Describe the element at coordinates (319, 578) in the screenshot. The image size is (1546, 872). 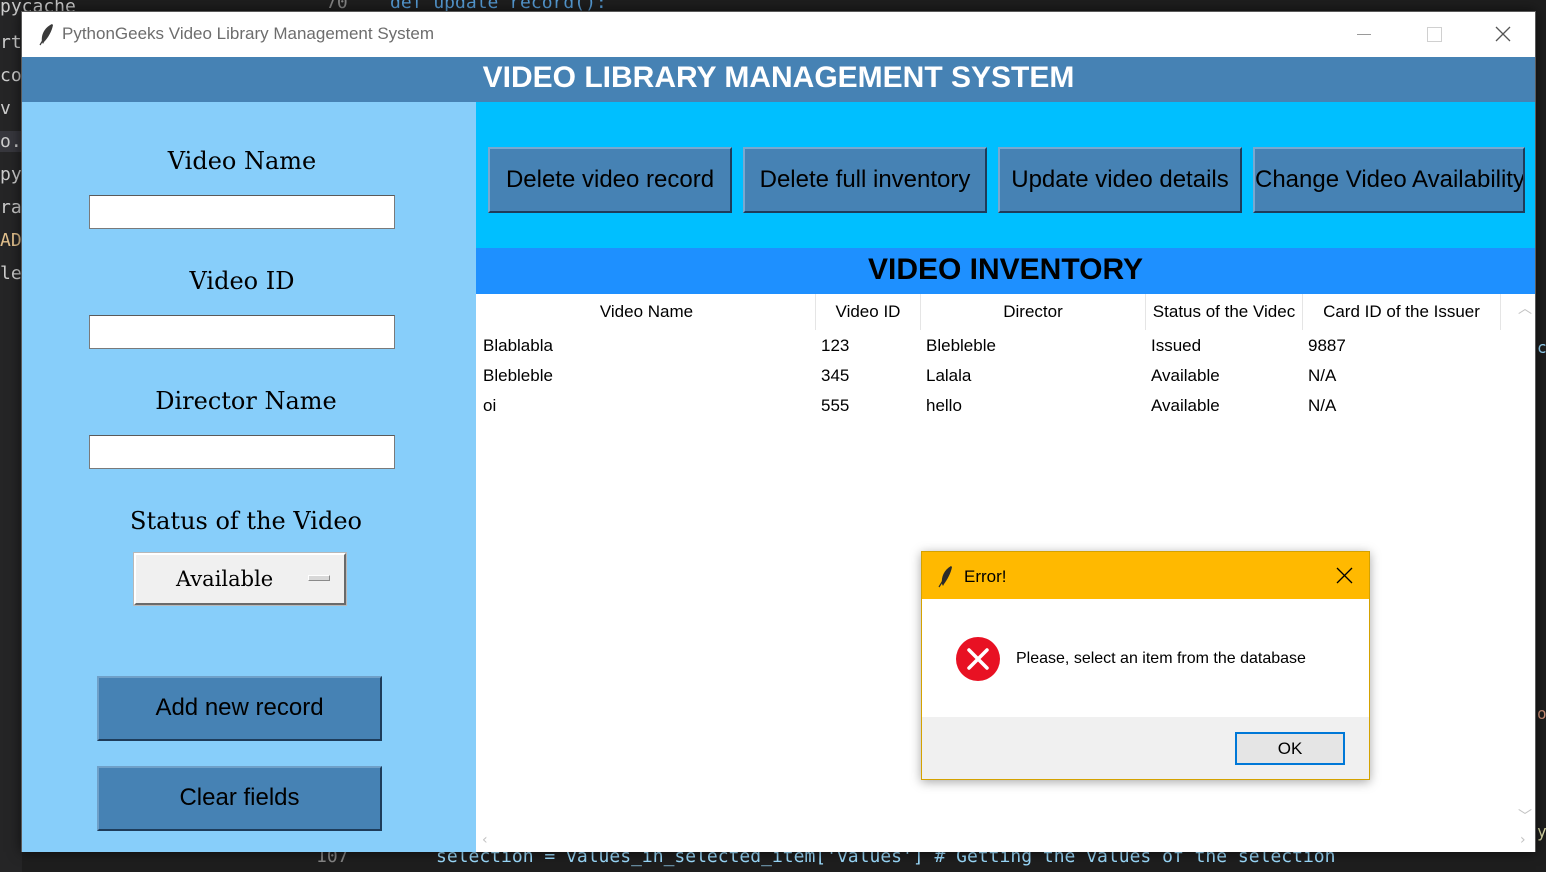
I see `dropdown-indicator-icon` at that location.